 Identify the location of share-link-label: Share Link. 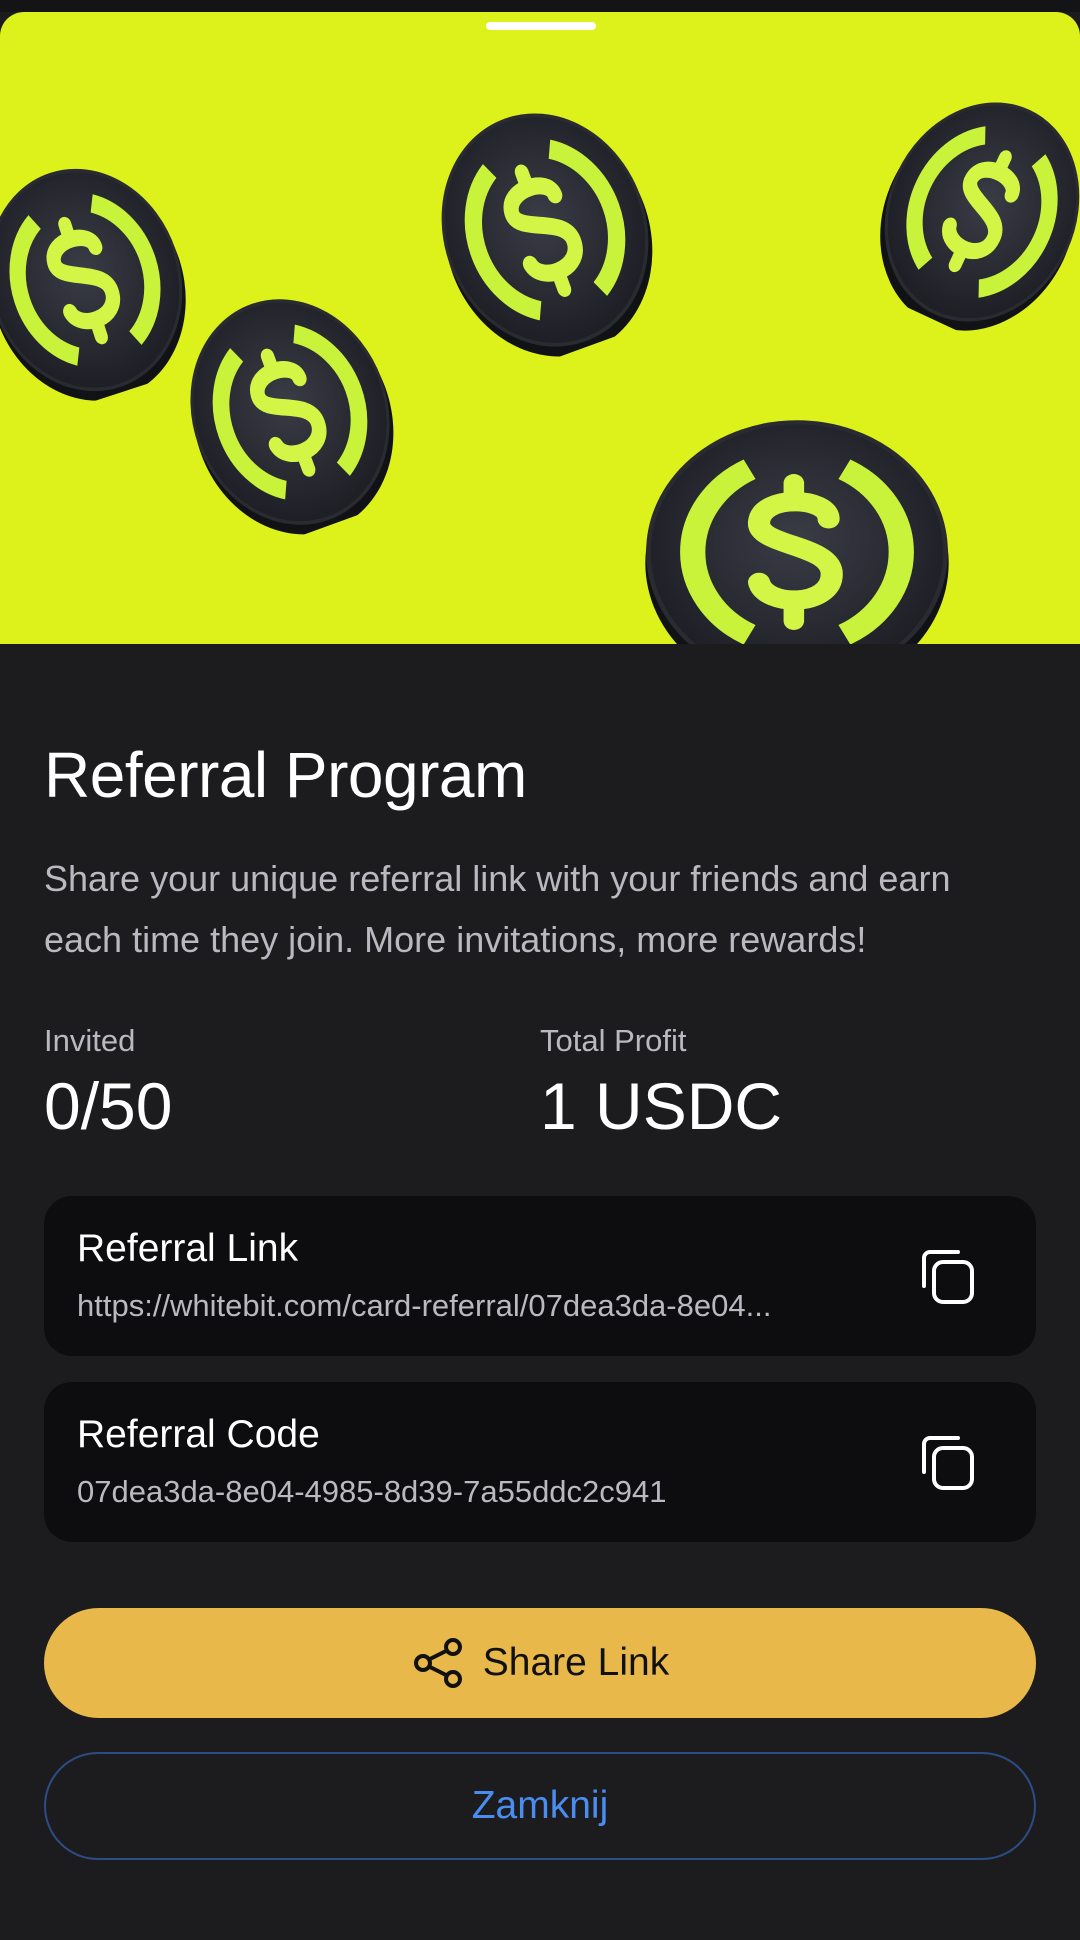
(576, 1663).